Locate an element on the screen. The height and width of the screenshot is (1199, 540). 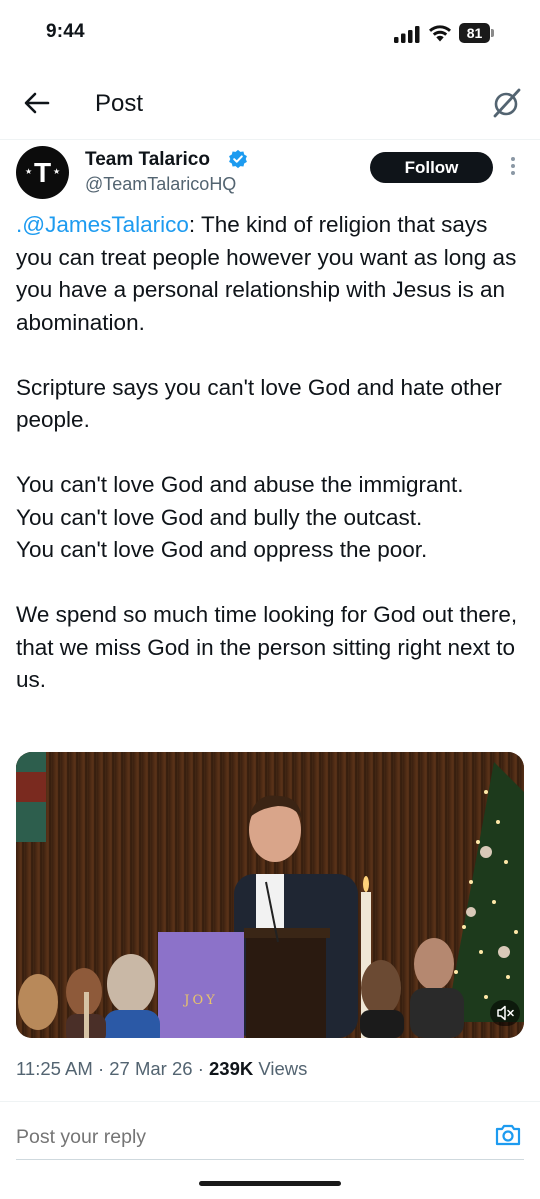
views-count: 239K is located at coordinates (231, 1068).